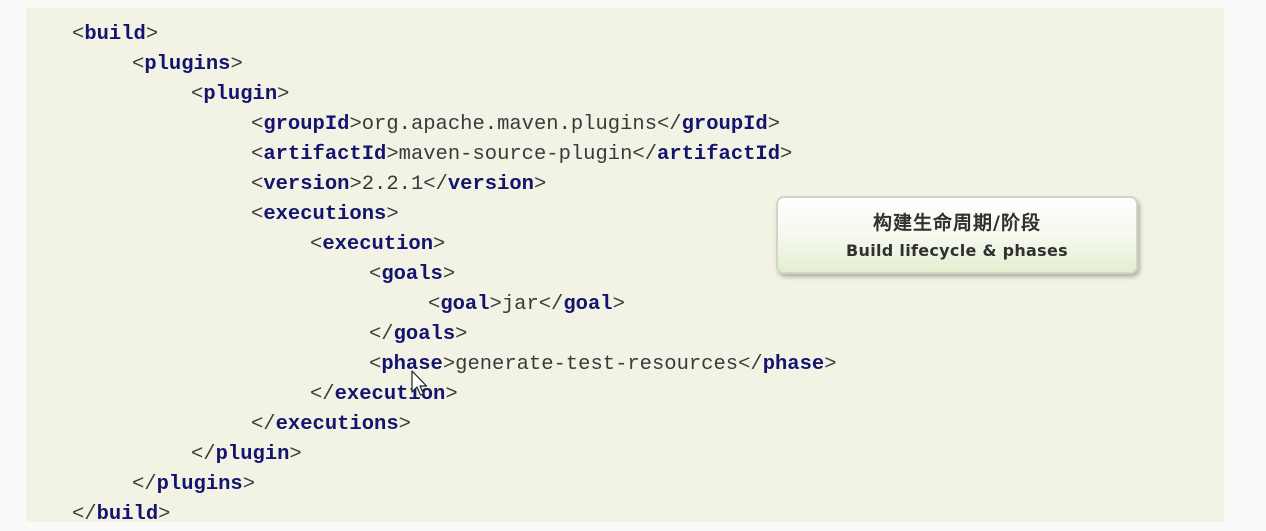 The width and height of the screenshot is (1266, 531). I want to click on code-line-plugins-close: </plugins>, so click(193, 485).